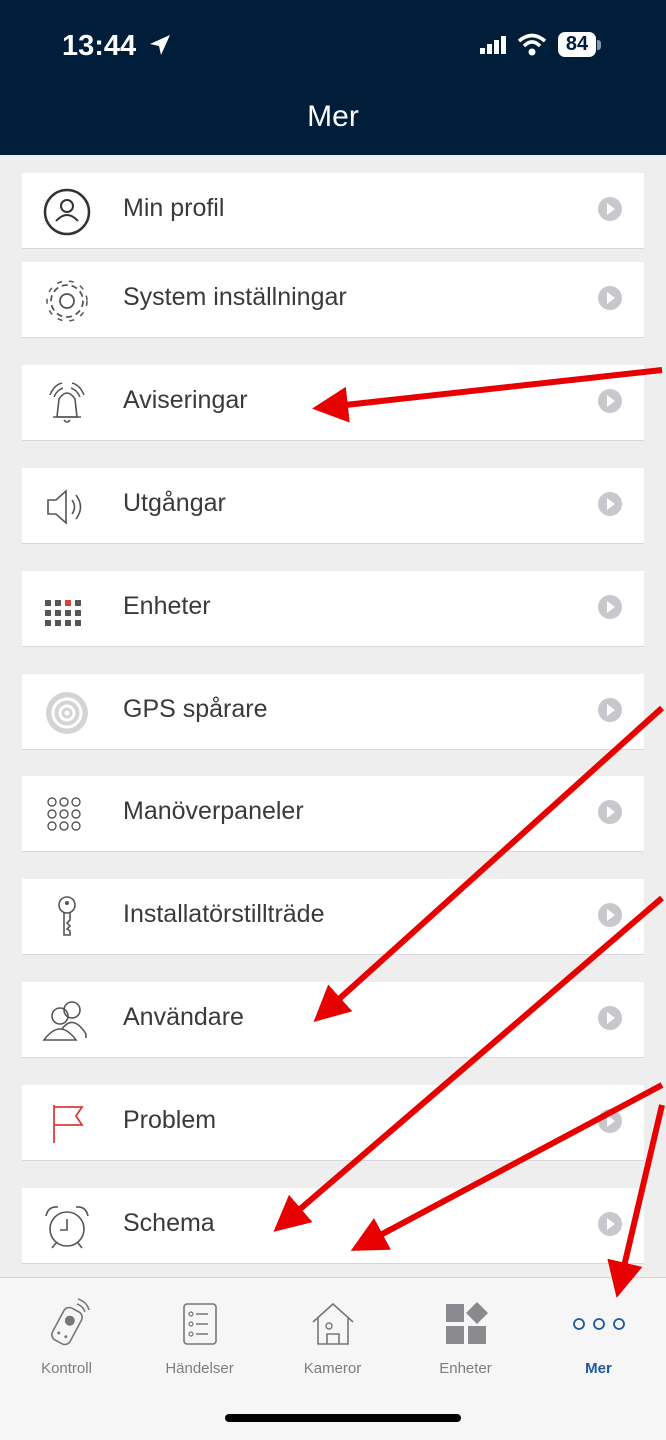 This screenshot has height=1440, width=666. Describe the element at coordinates (333, 116) in the screenshot. I see `page-title: Mer` at that location.